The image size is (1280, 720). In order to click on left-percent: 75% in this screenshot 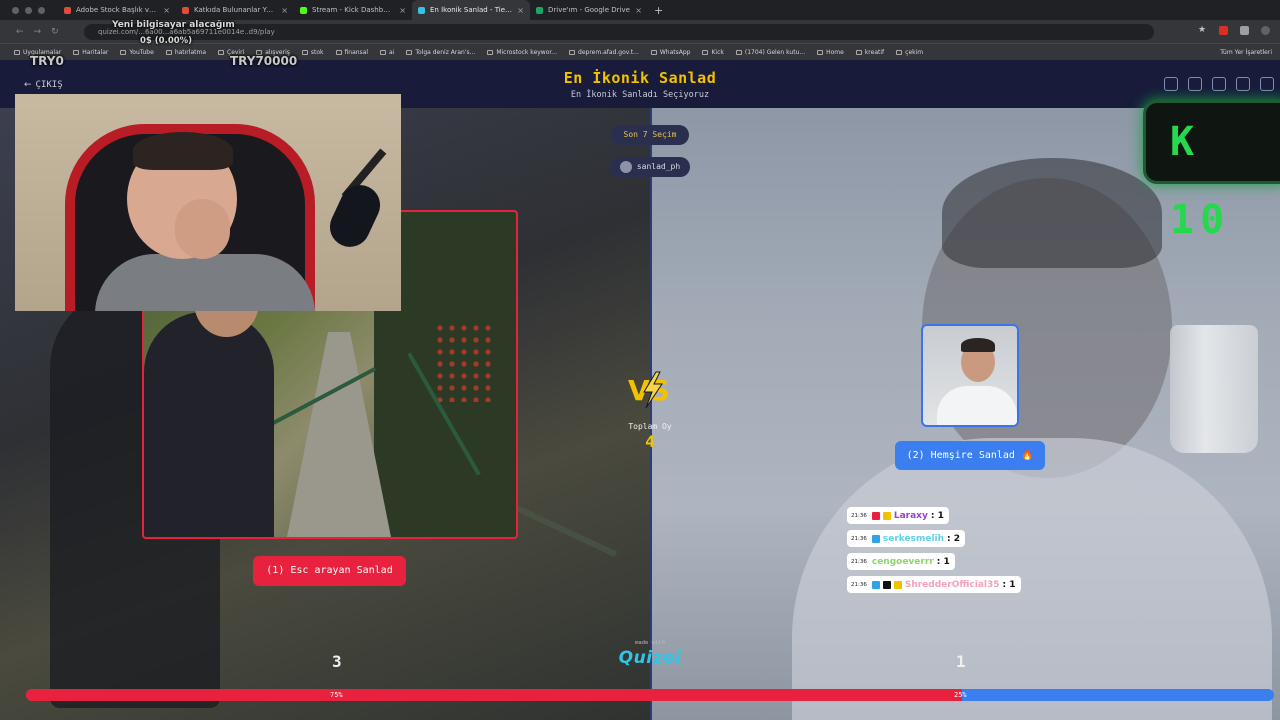, I will do `click(336, 695)`.